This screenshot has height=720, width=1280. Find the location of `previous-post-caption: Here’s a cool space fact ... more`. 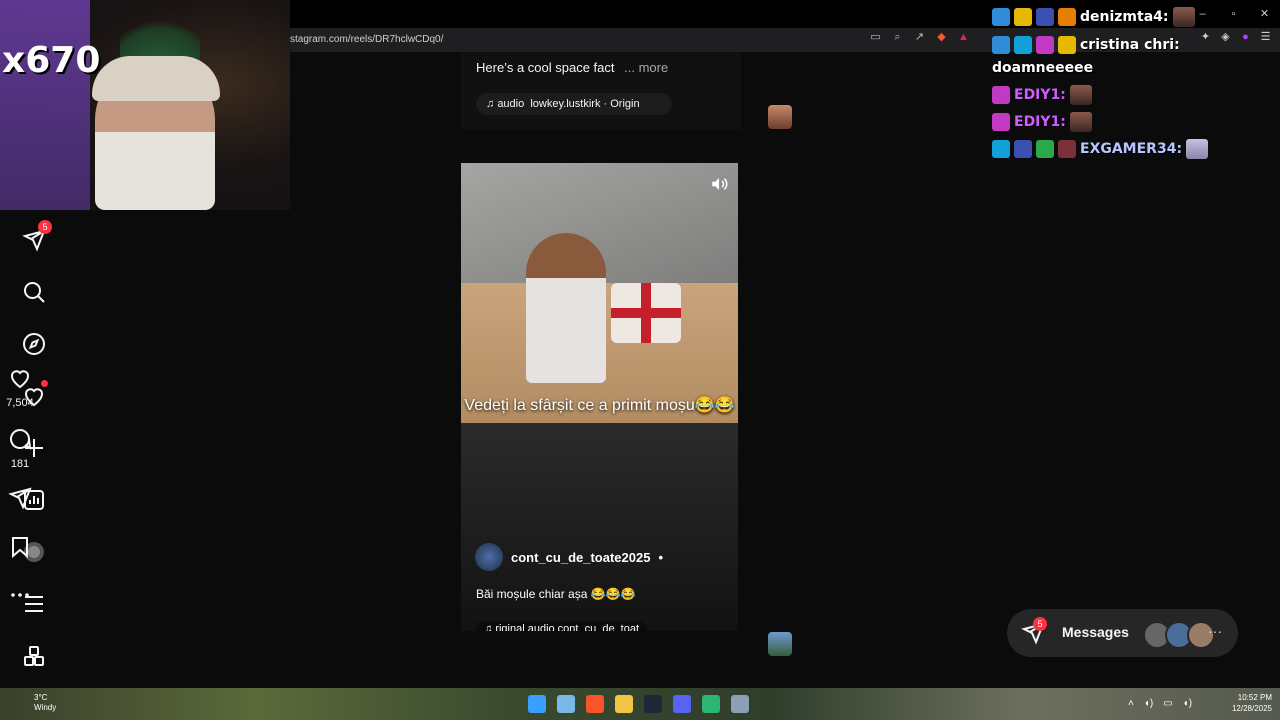

previous-post-caption: Here’s a cool space fact ... more is located at coordinates (572, 67).